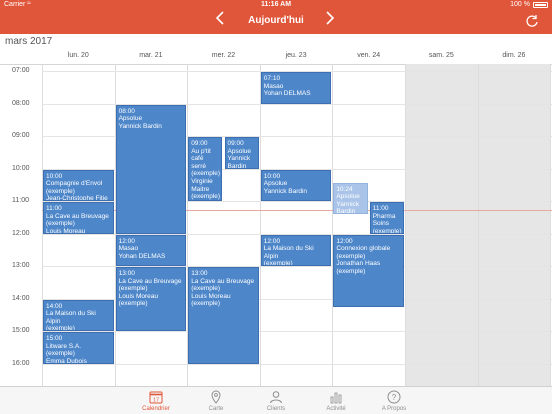 The width and height of the screenshot is (552, 414). What do you see at coordinates (151, 250) in the screenshot?
I see `calendar-event: 12:00 Masao Yohan DELMAS` at bounding box center [151, 250].